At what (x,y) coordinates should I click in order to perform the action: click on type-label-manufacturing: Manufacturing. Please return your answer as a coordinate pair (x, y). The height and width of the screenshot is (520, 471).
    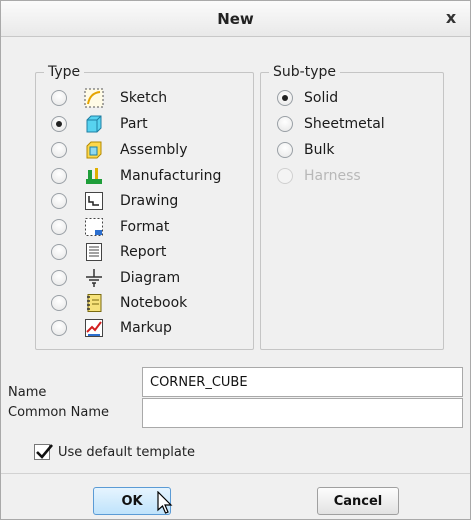
    Looking at the image, I should click on (171, 176).